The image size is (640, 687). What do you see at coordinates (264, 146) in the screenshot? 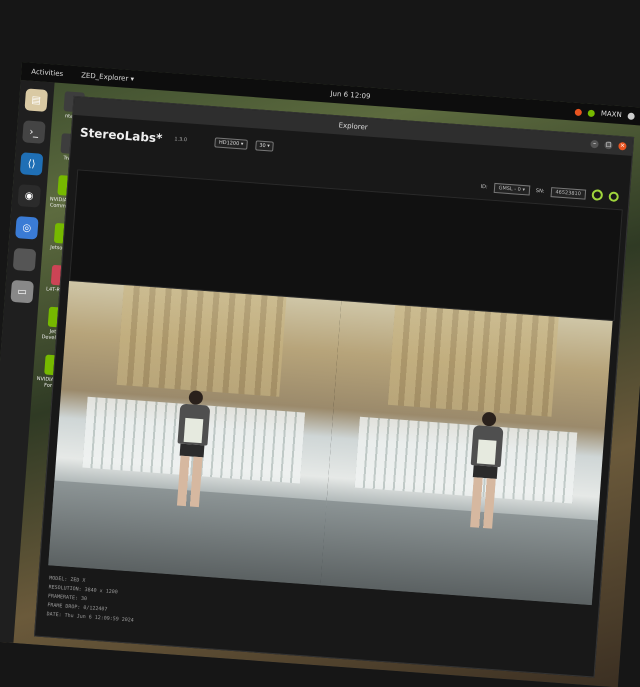
I see `fps-select: 30 ▾` at bounding box center [264, 146].